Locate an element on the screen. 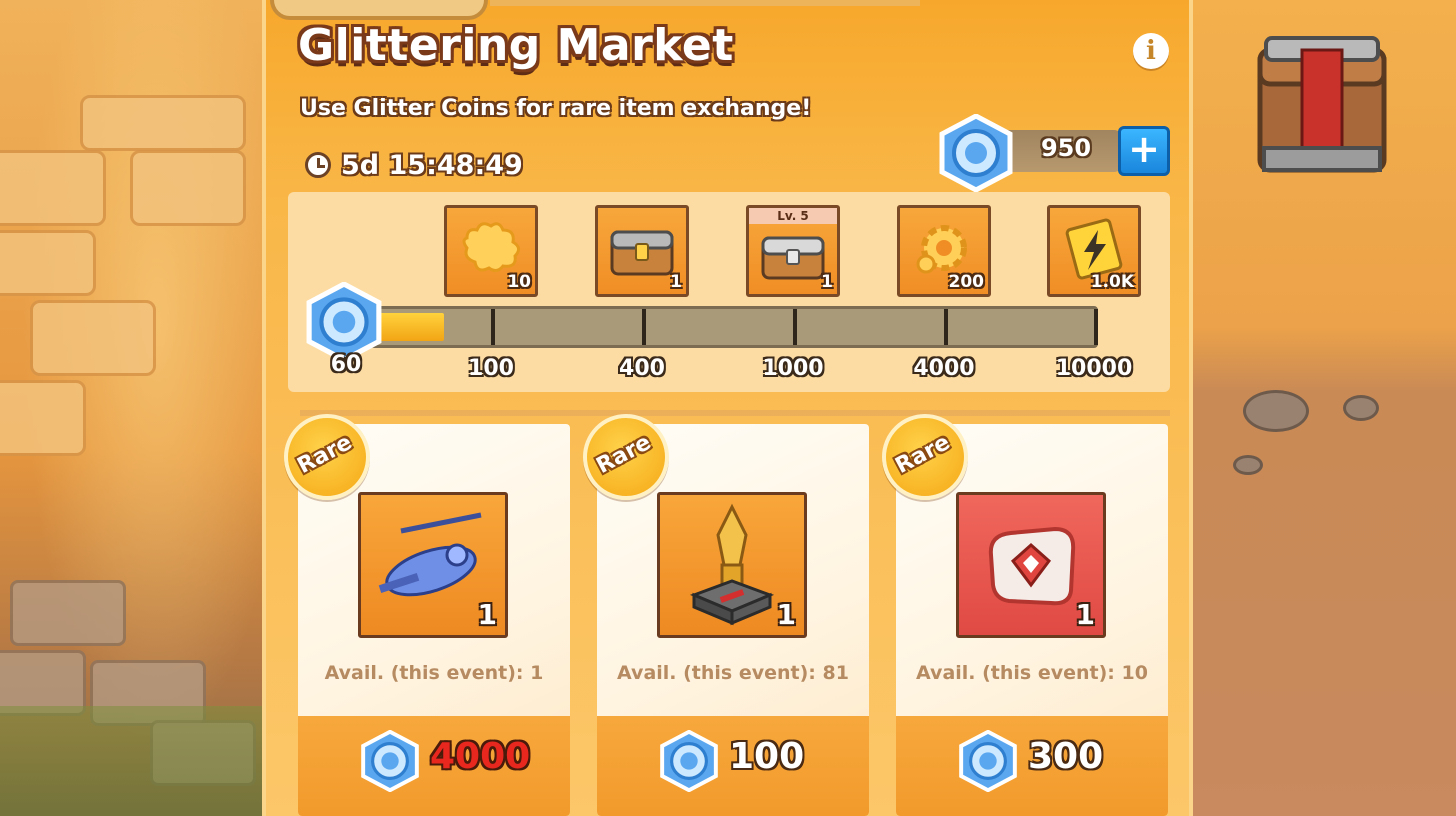  buy-button: 300 is located at coordinates (1032, 766).